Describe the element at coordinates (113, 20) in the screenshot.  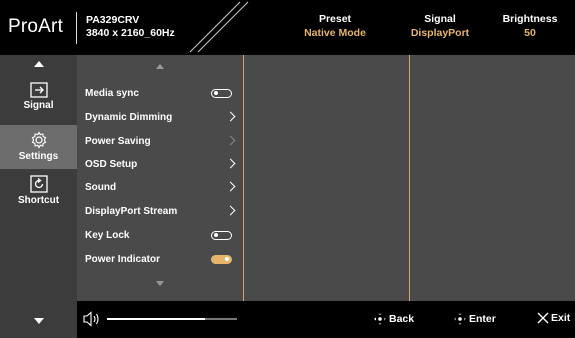
I see `model-name: PA329CRV` at that location.